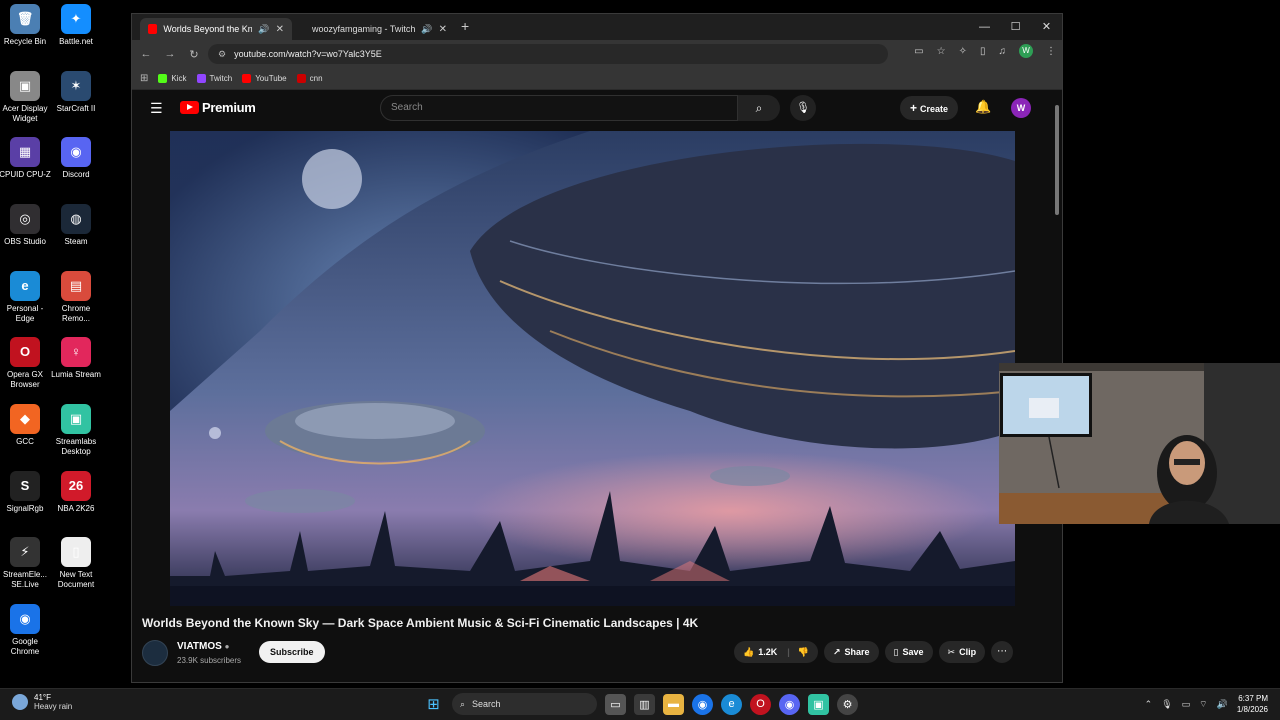  Describe the element at coordinates (201, 78) in the screenshot. I see `twitch-icon` at that location.